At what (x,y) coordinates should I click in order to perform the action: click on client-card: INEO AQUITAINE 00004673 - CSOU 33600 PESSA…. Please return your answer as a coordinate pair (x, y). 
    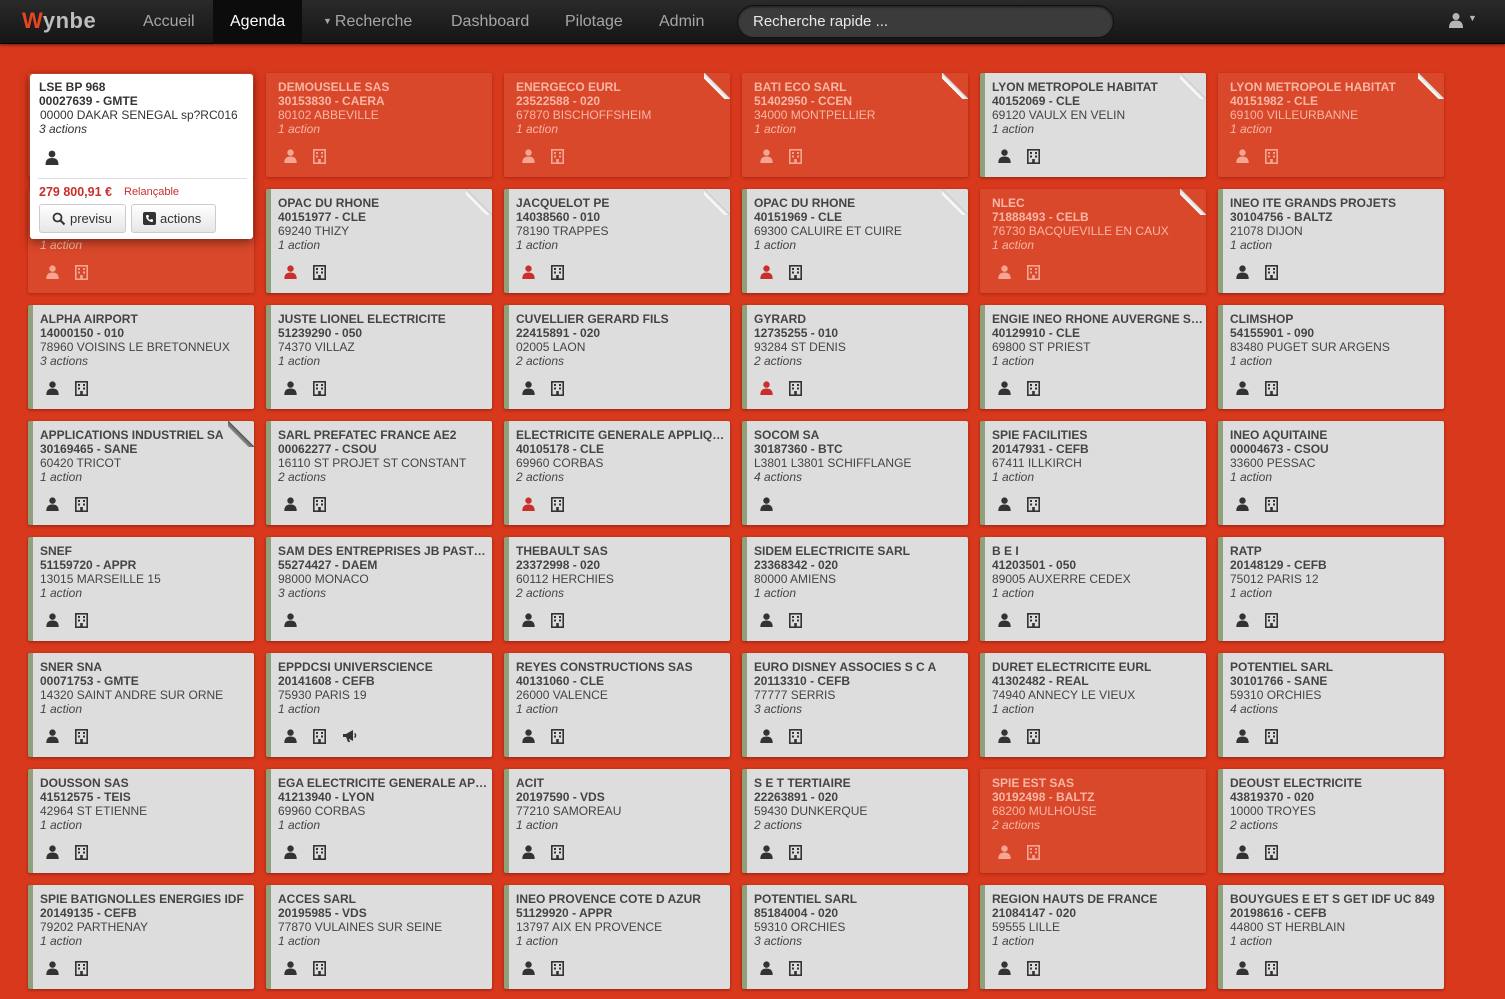
    Looking at the image, I should click on (1331, 473).